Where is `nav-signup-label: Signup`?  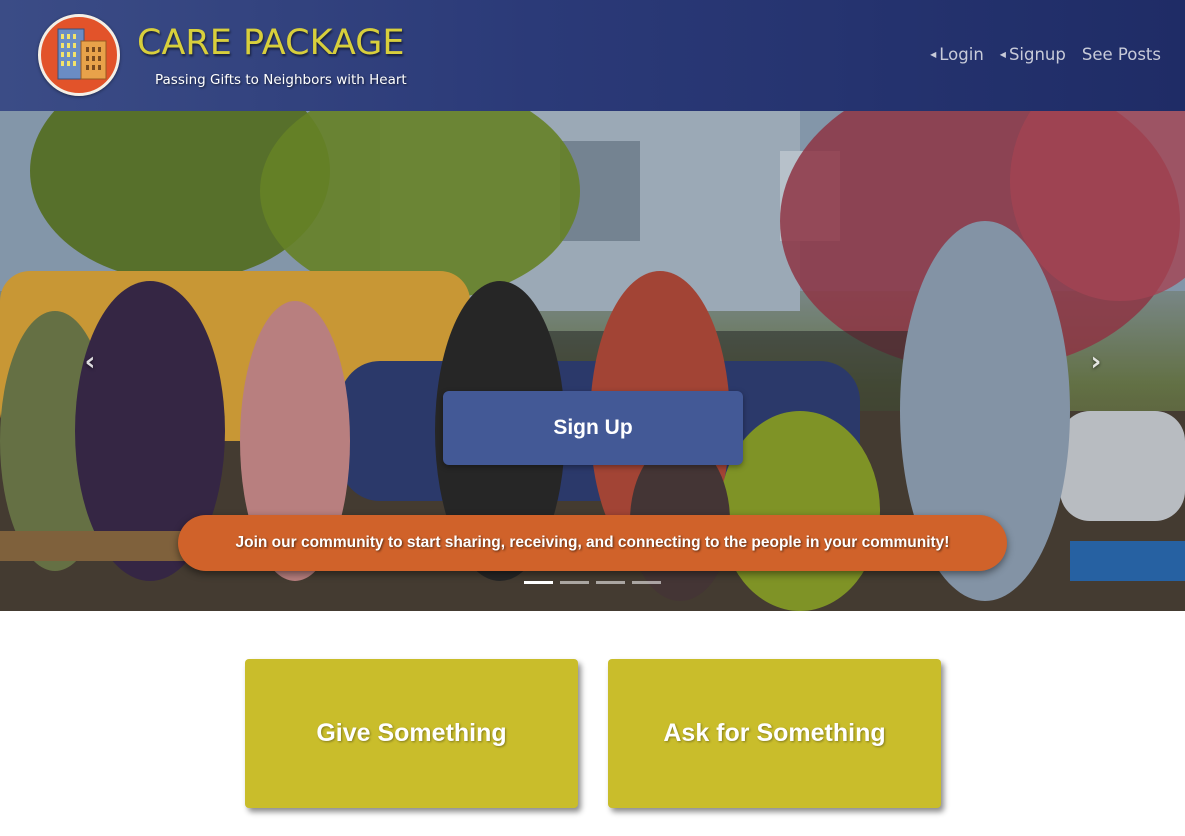 nav-signup-label: Signup is located at coordinates (1037, 54).